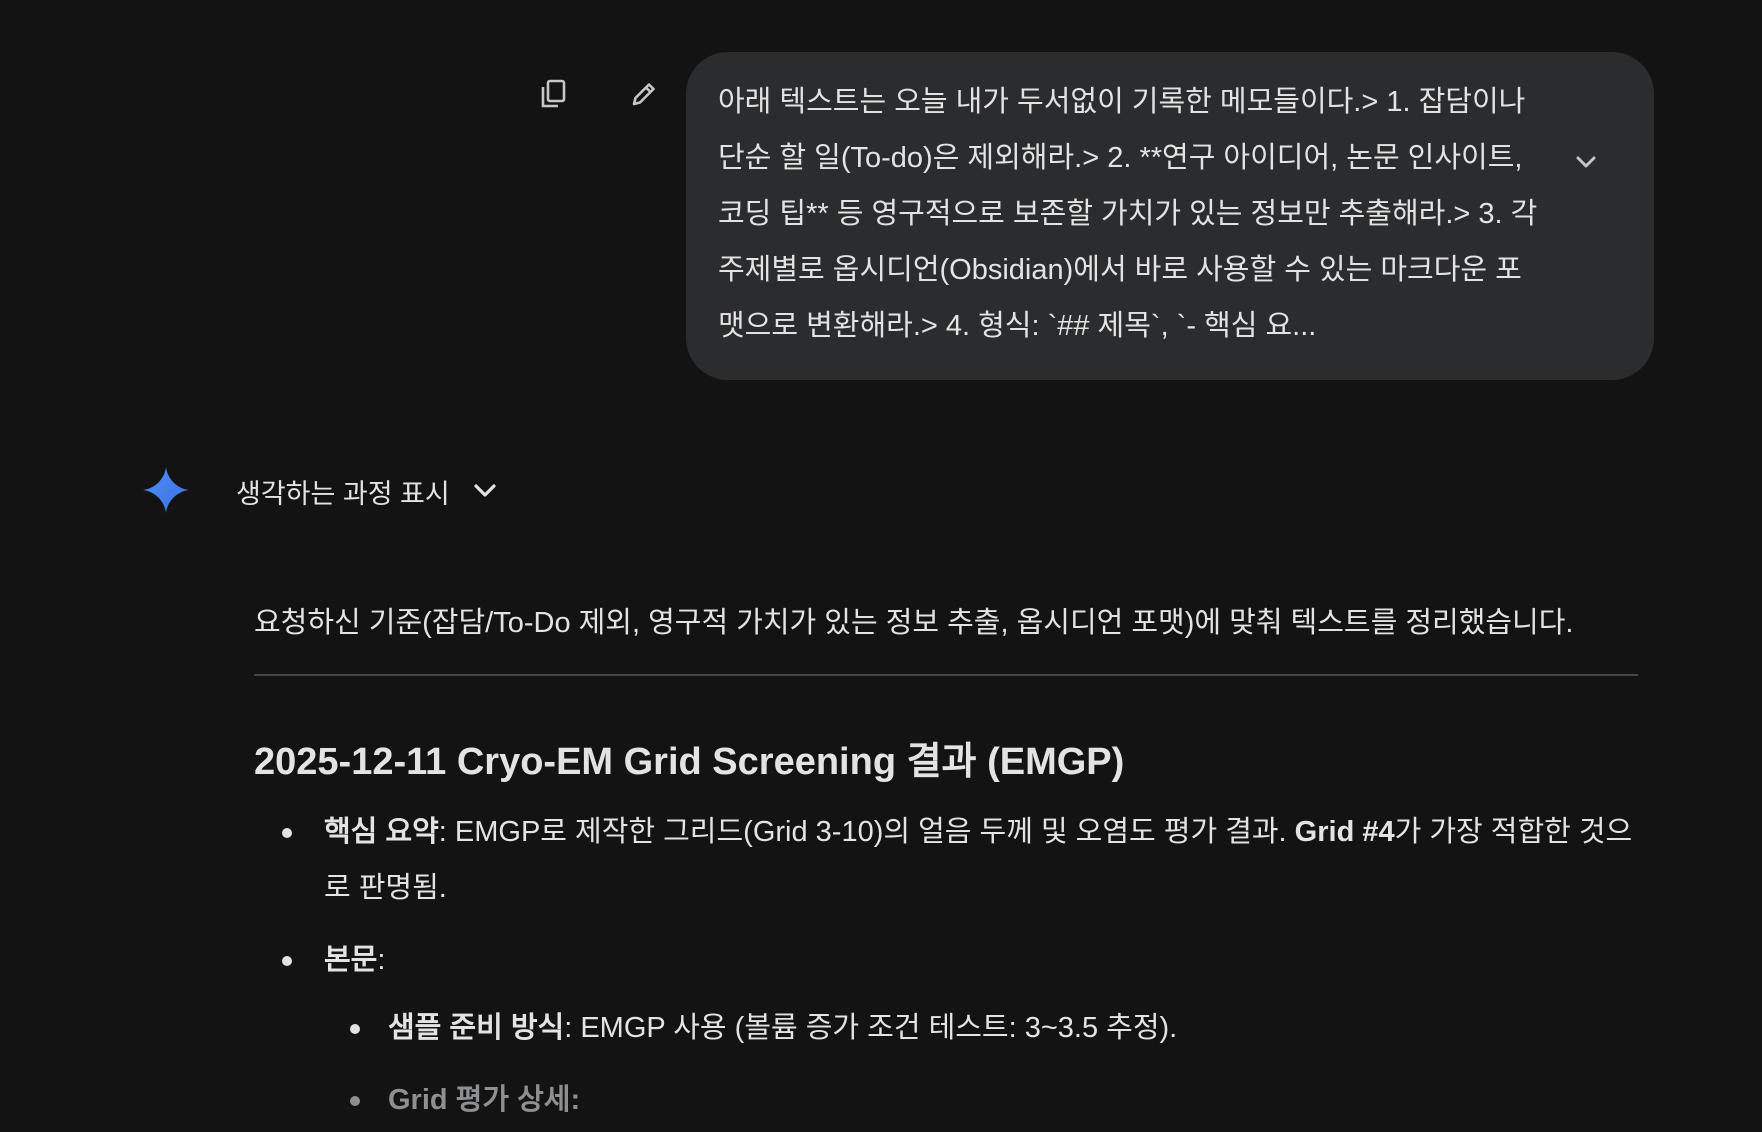 This screenshot has height=1132, width=1762. Describe the element at coordinates (381, 960) in the screenshot. I see `body-colon: :` at that location.